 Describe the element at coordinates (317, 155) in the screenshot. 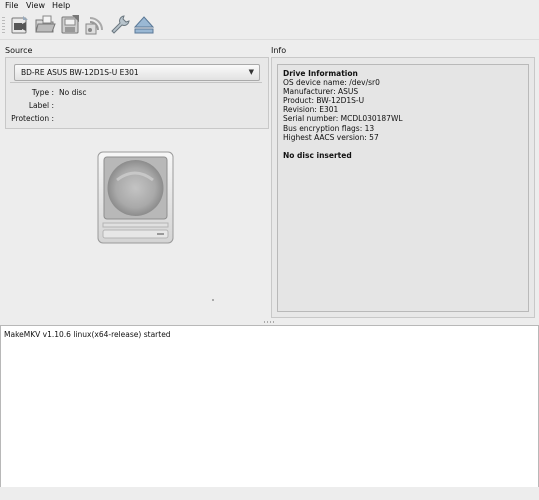

I see `disc-status: No disc inserted` at that location.